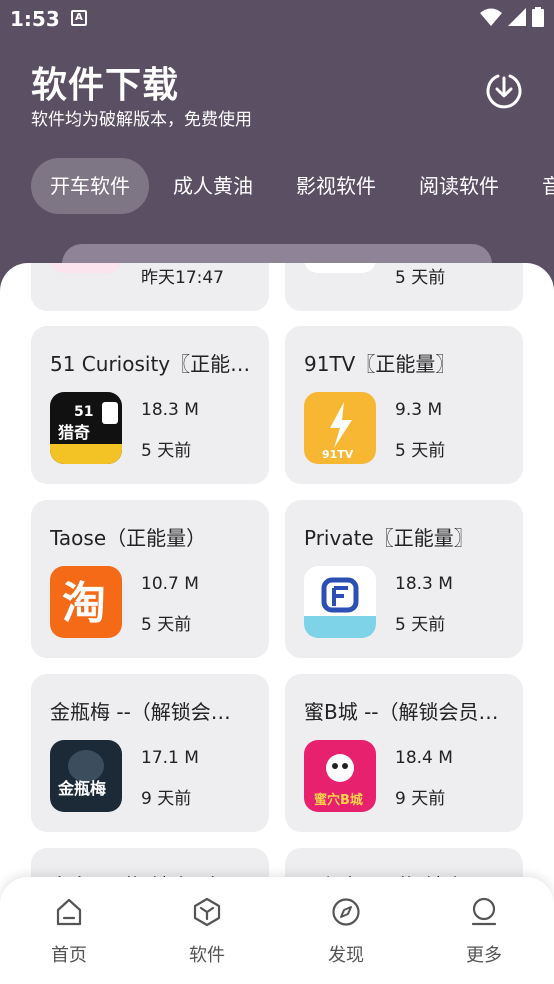 The image size is (554, 984). What do you see at coordinates (484, 911) in the screenshot?
I see `person-icon` at bounding box center [484, 911].